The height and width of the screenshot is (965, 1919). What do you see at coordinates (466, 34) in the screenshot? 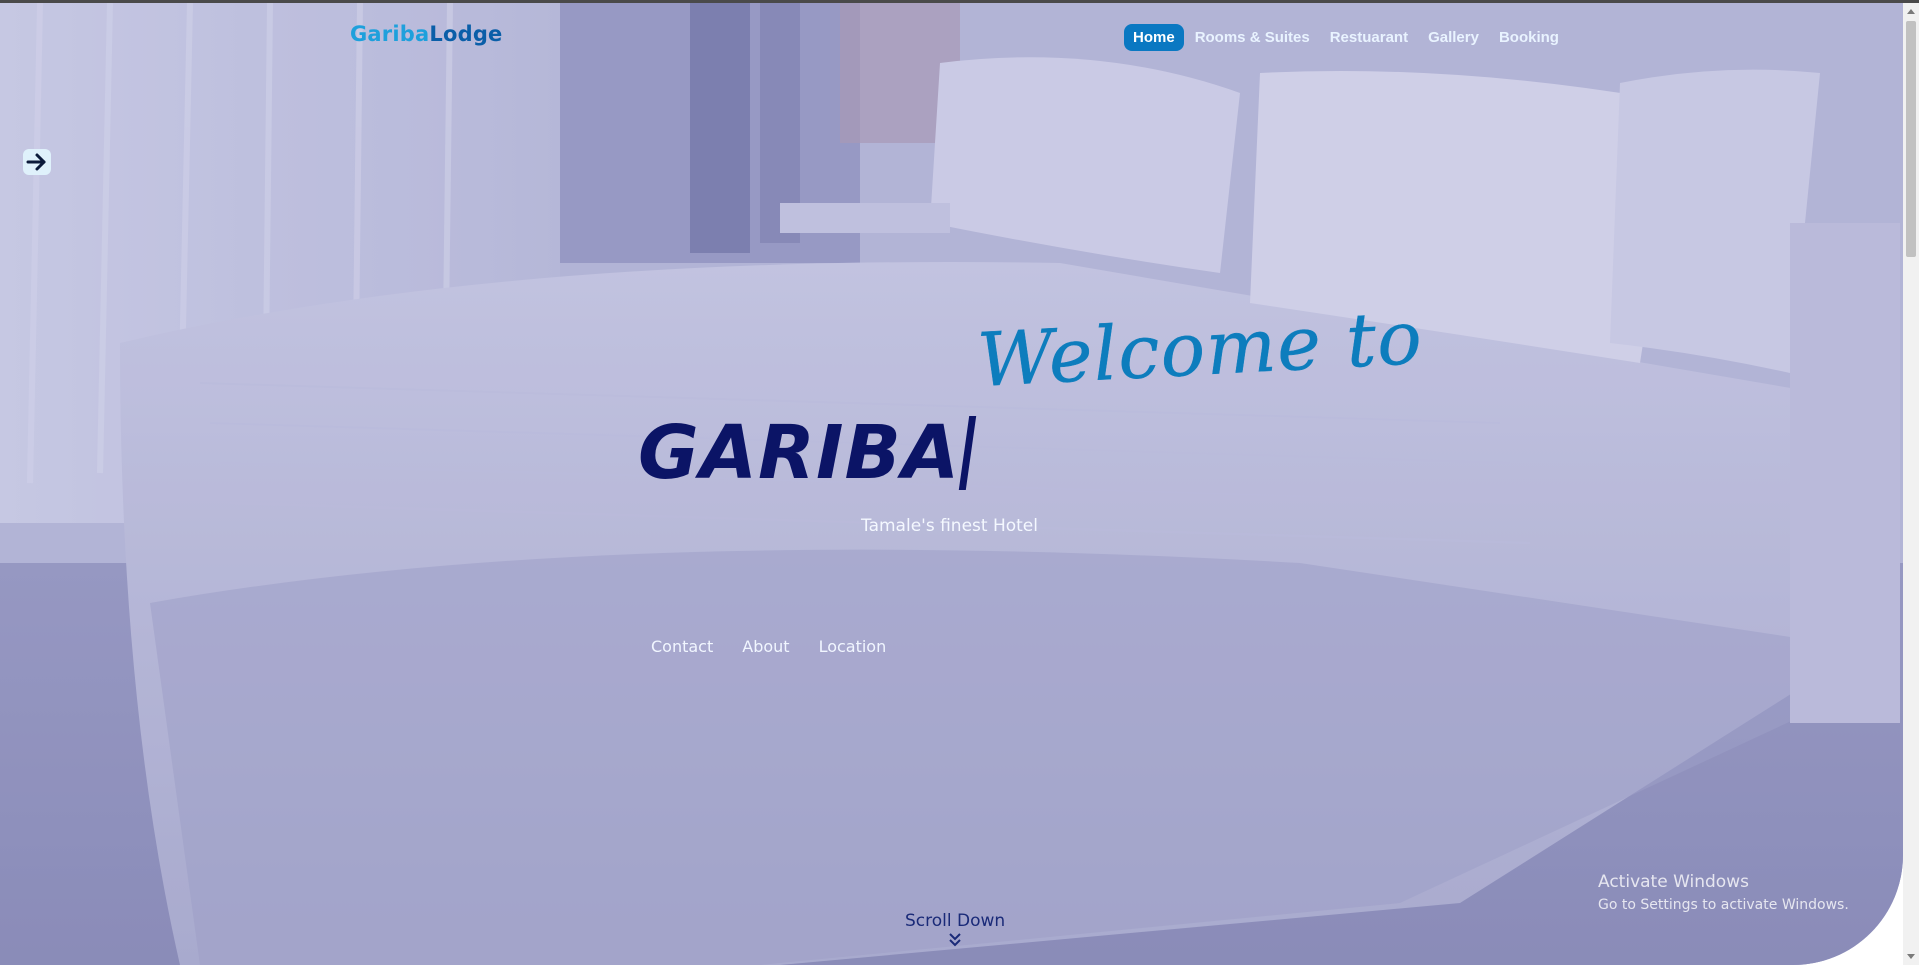
I see `logo-part-lodge: Lodge` at bounding box center [466, 34].